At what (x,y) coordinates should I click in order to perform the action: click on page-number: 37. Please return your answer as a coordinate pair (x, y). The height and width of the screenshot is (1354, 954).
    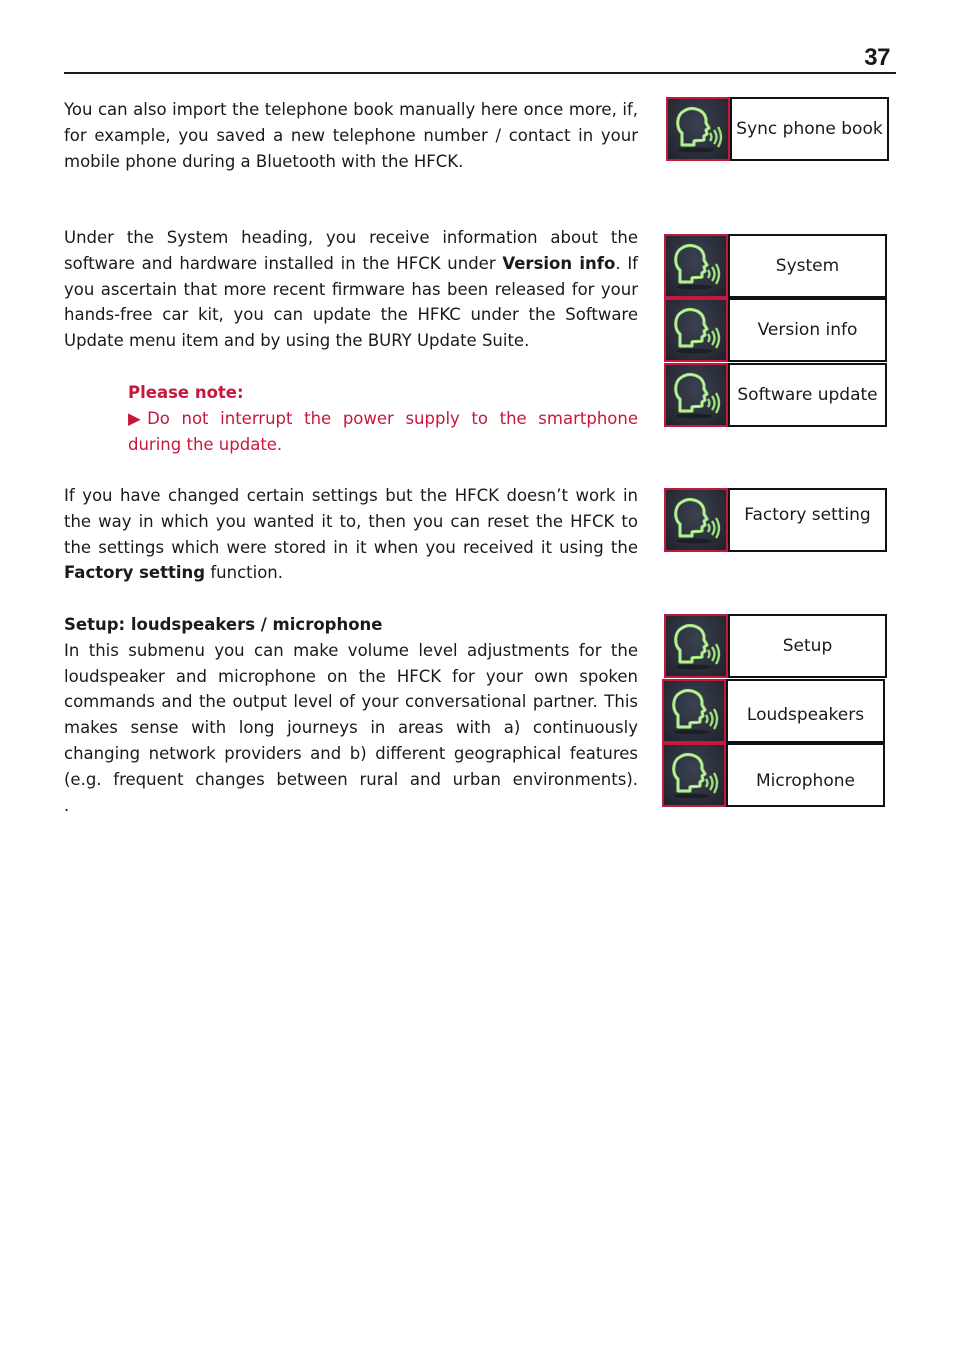
    Looking at the image, I should click on (877, 57).